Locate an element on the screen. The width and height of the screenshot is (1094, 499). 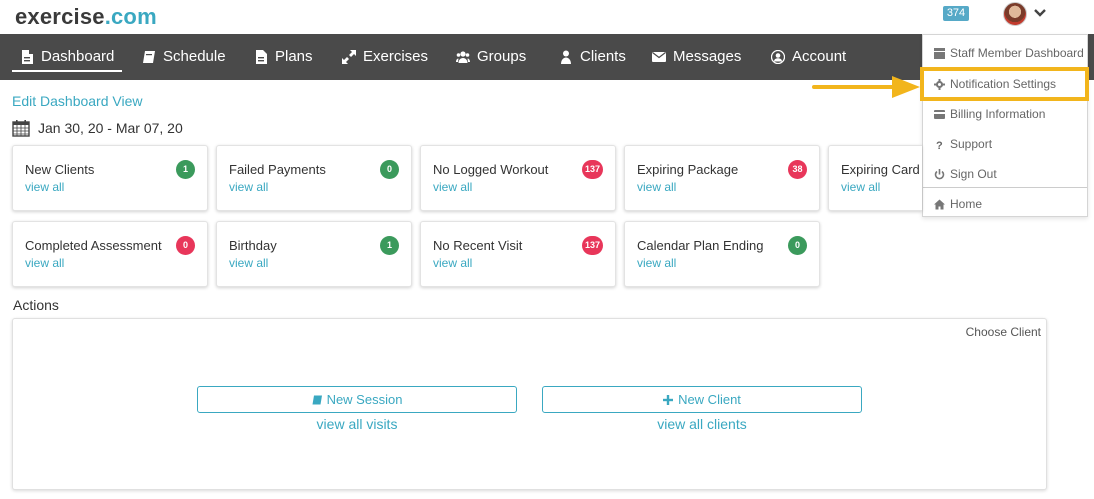
menu-item-sign-out: Sign Out is located at coordinates (1005, 174).